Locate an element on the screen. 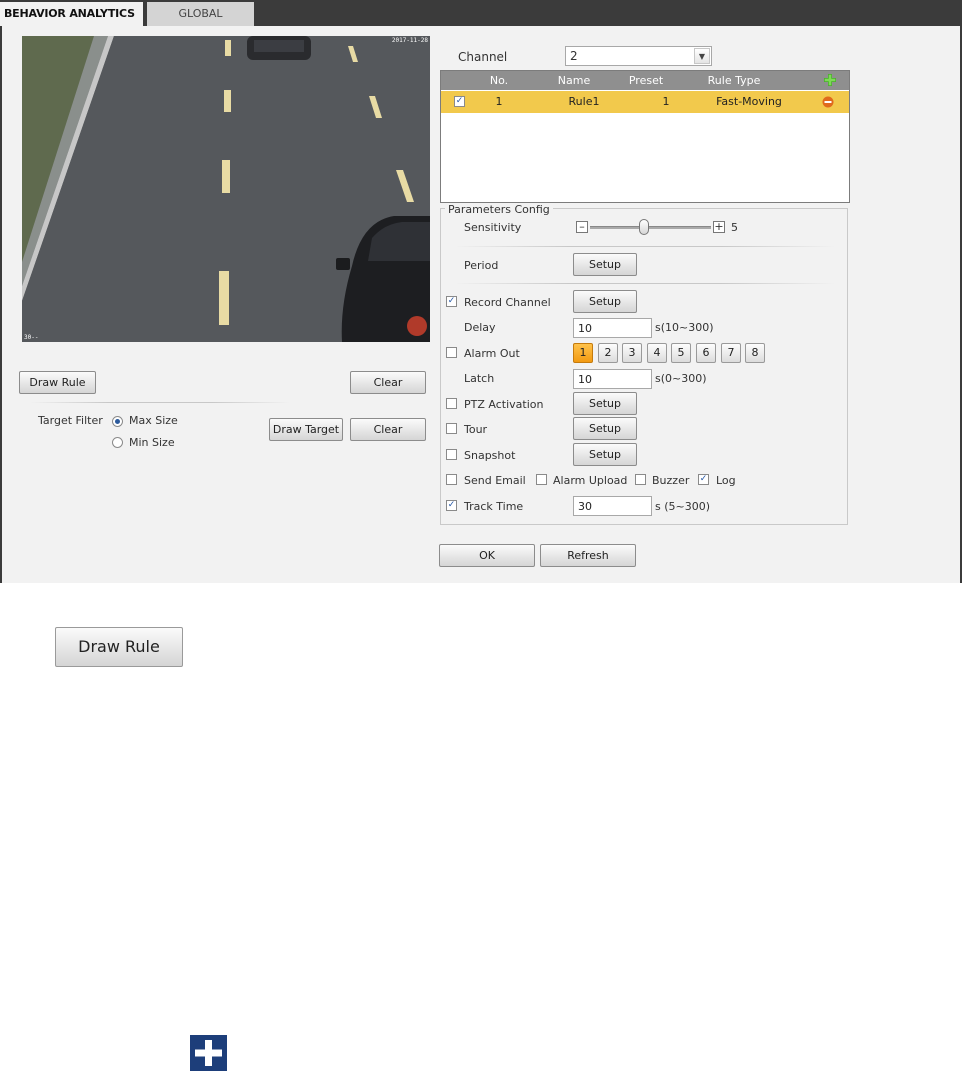 Image resolution: width=962 pixels, height=1074 pixels. alarm-out-label: Alarm Out is located at coordinates (492, 353).